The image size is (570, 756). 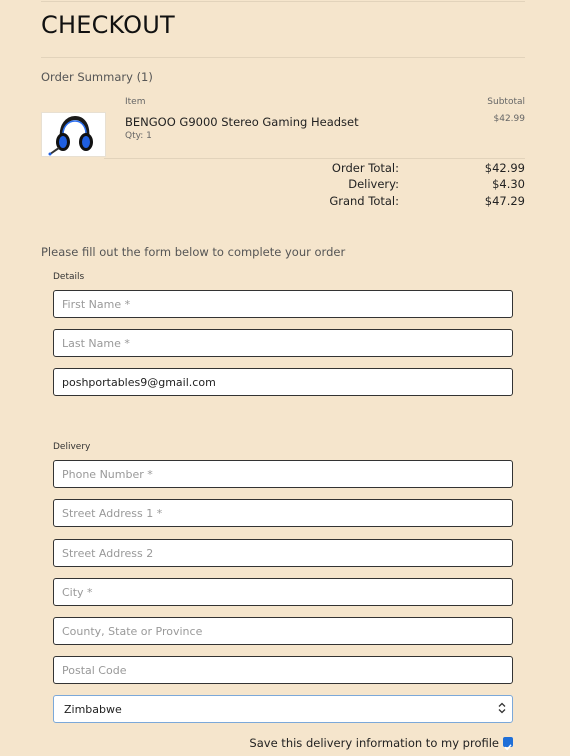 I want to click on country-selected-value: Zimbabwe, so click(x=93, y=709).